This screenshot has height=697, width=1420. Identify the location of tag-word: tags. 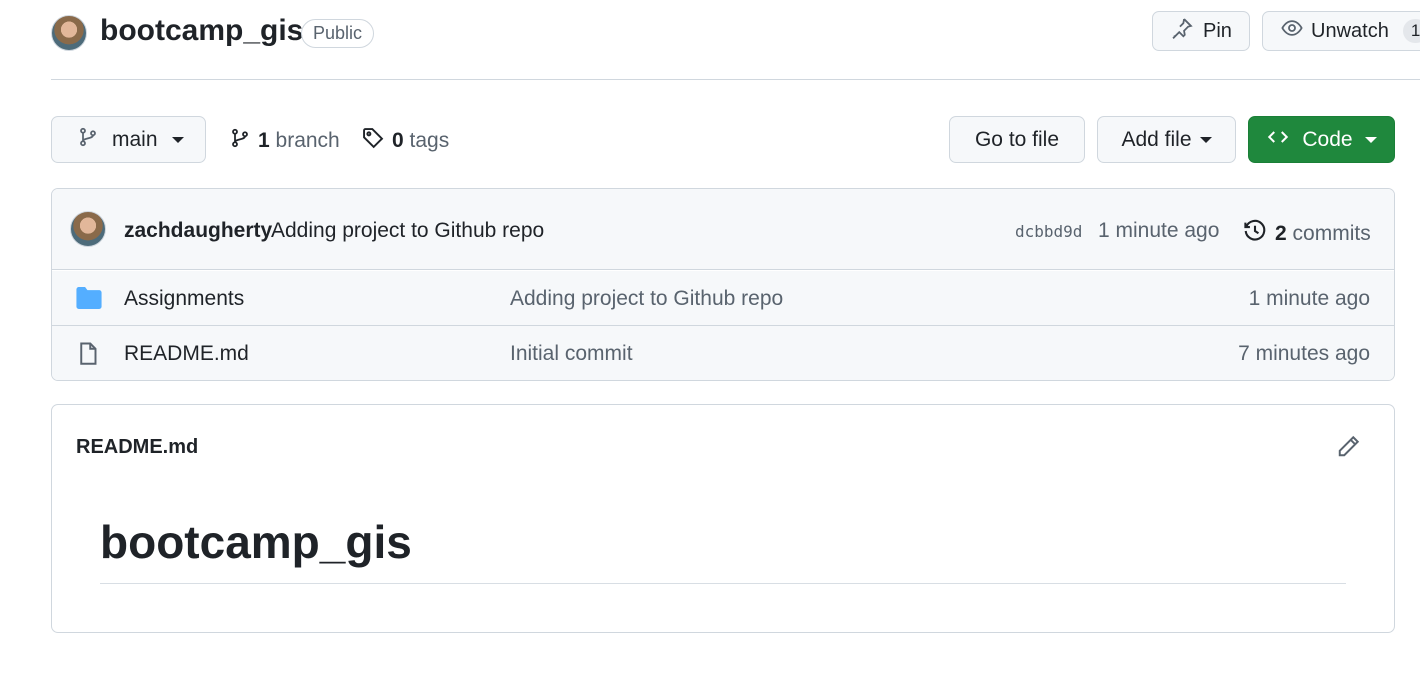
(429, 140).